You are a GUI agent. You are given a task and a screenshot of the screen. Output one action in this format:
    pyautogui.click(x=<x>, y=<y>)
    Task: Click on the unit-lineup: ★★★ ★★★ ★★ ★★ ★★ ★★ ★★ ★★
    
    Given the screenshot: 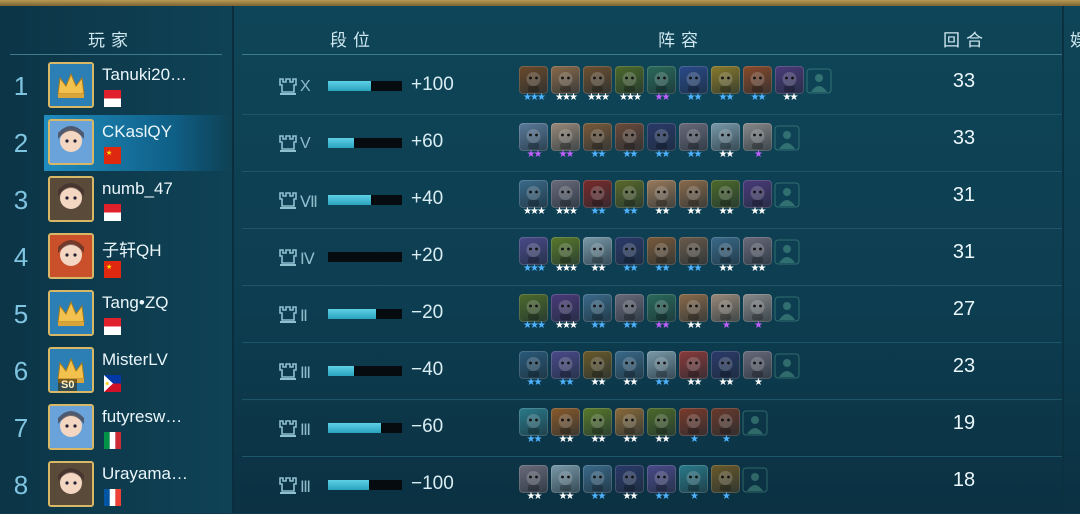 What is the action you would take?
    pyautogui.click(x=645, y=199)
    